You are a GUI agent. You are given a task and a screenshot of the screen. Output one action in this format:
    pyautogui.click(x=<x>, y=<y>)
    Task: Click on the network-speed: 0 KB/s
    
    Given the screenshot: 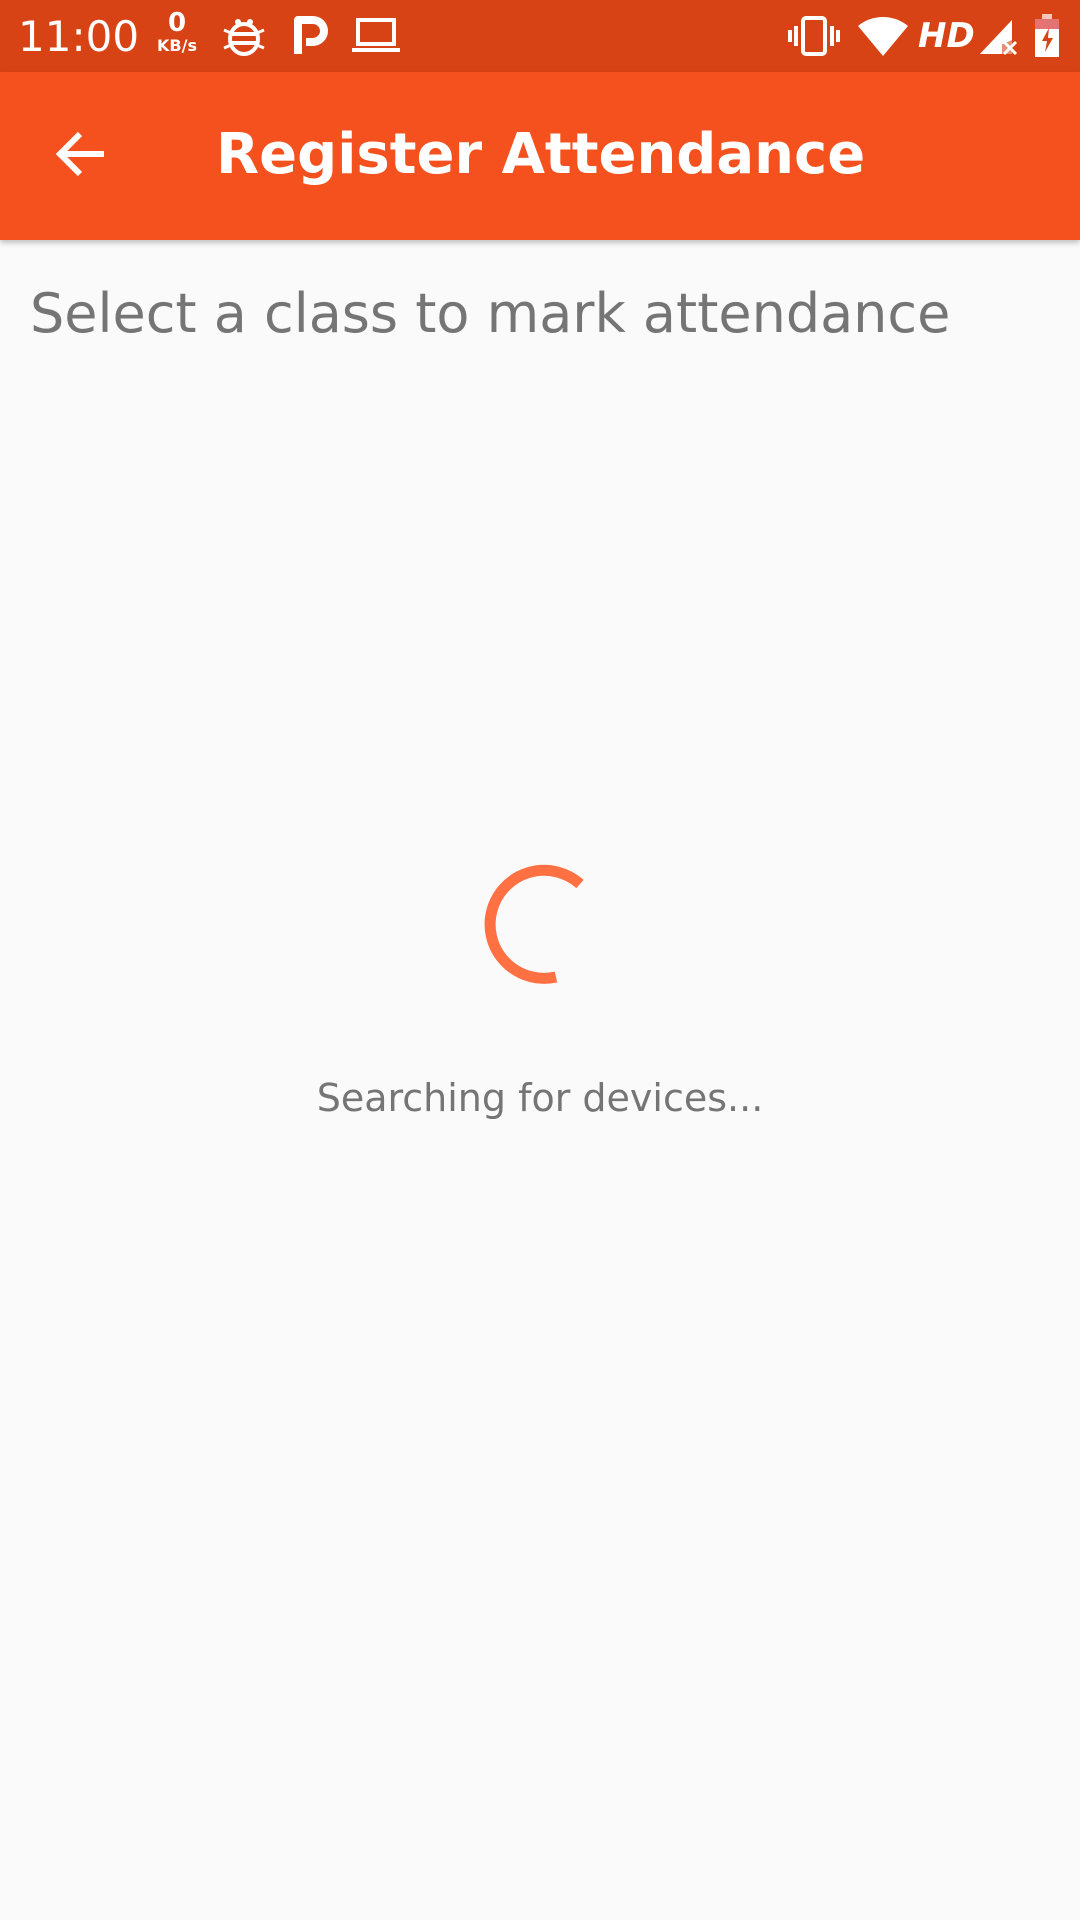 What is the action you would take?
    pyautogui.click(x=177, y=32)
    